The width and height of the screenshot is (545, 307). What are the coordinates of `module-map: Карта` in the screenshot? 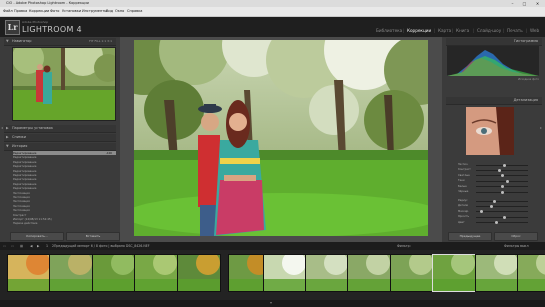 It's located at (444, 30).